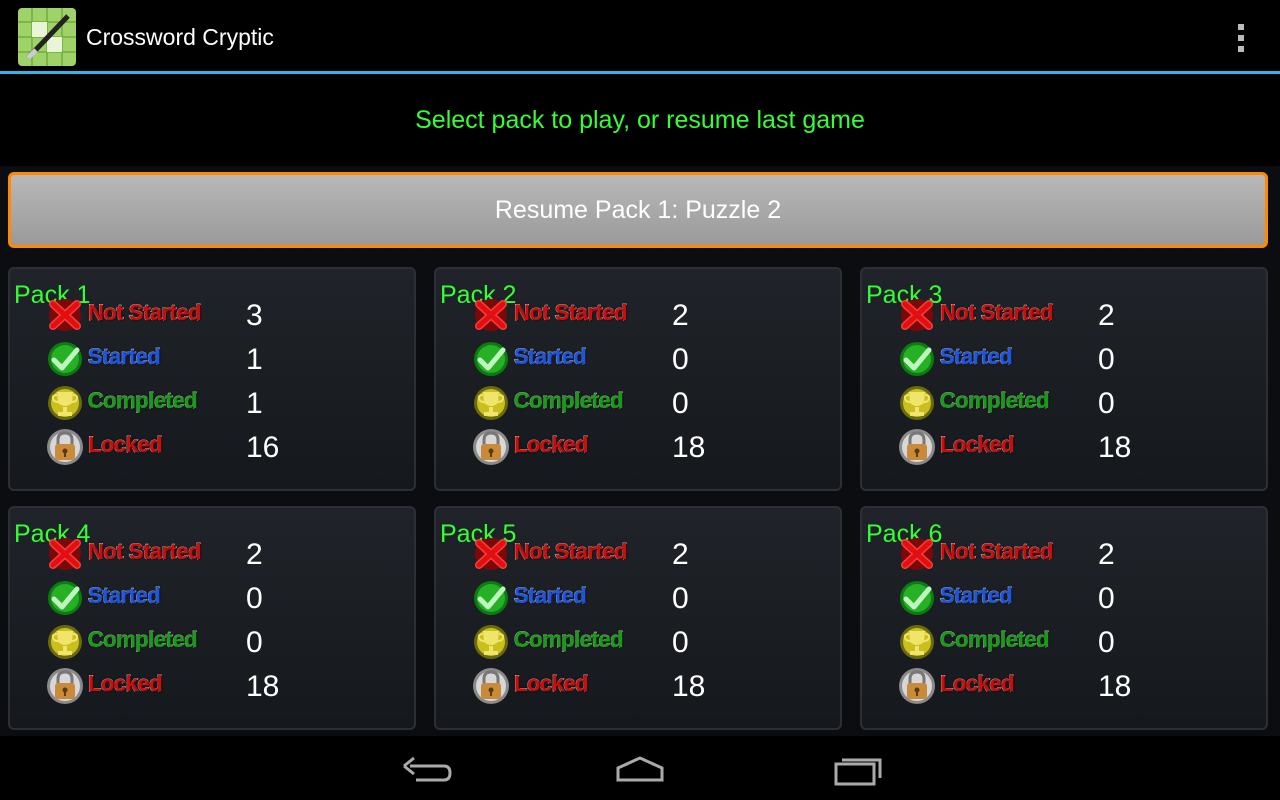 The width and height of the screenshot is (1280, 800). I want to click on recents-icon, so click(858, 770).